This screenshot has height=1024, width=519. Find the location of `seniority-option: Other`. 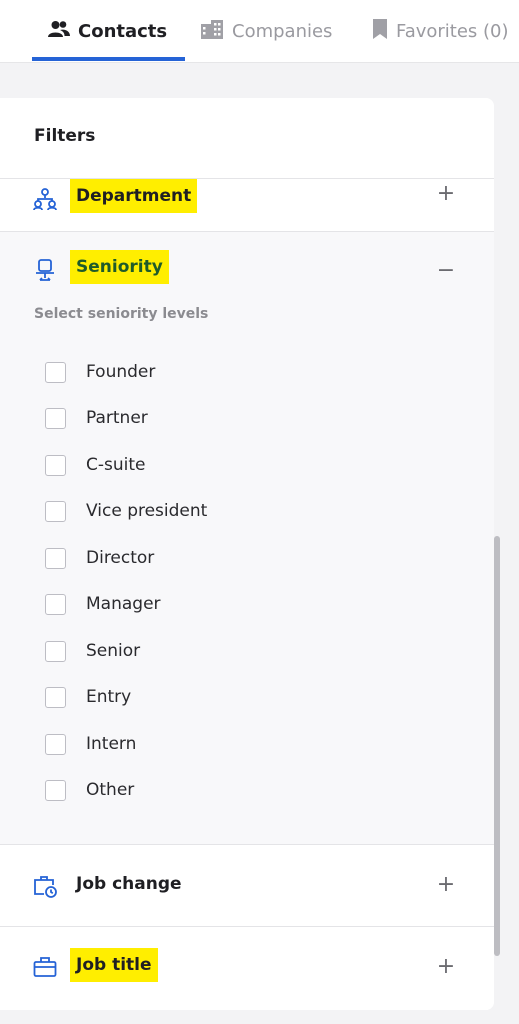

seniority-option: Other is located at coordinates (195, 790).